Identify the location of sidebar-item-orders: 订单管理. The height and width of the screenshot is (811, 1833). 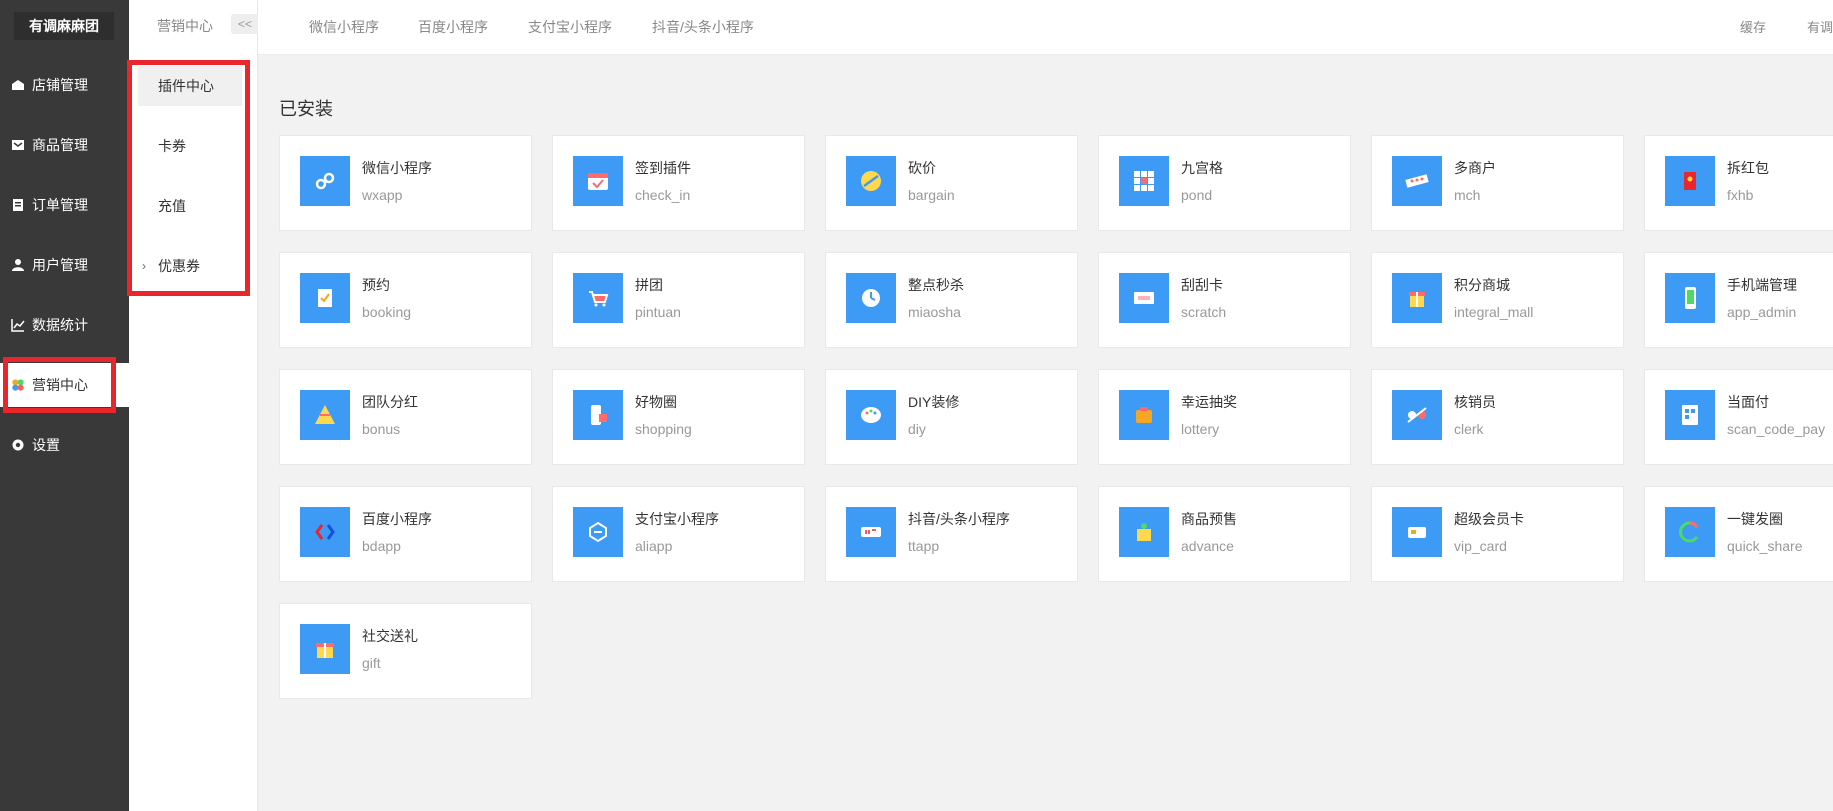
(64, 205).